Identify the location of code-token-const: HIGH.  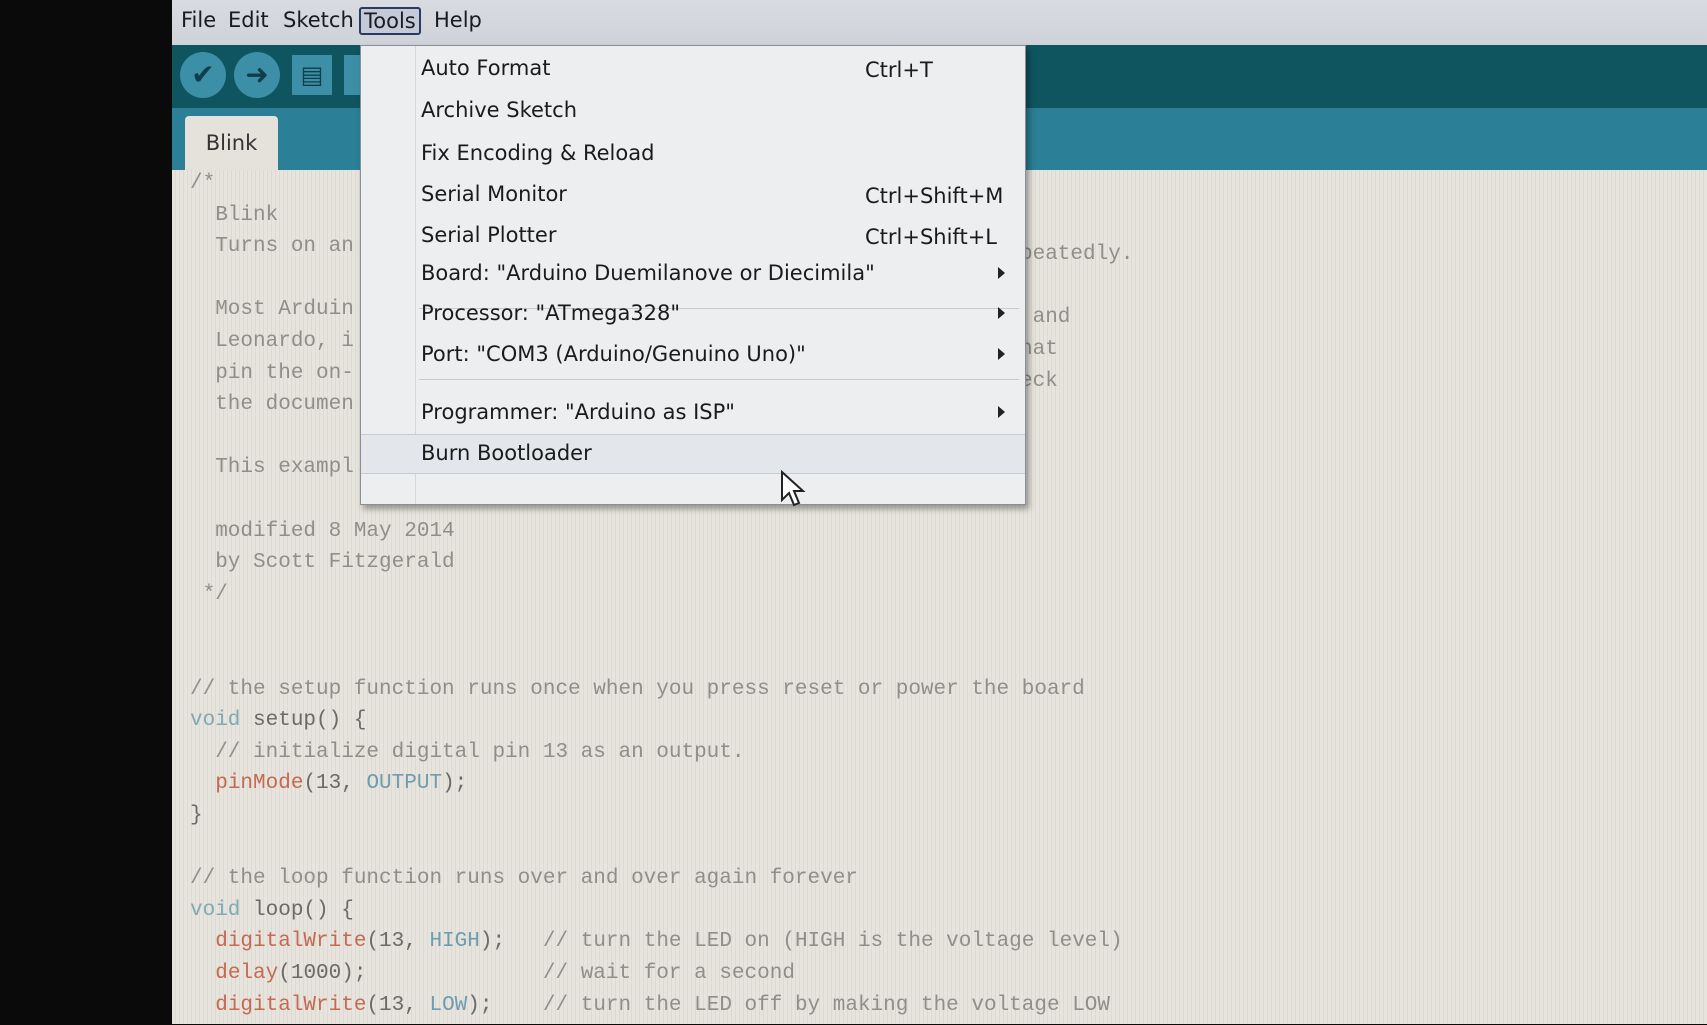
(454, 942).